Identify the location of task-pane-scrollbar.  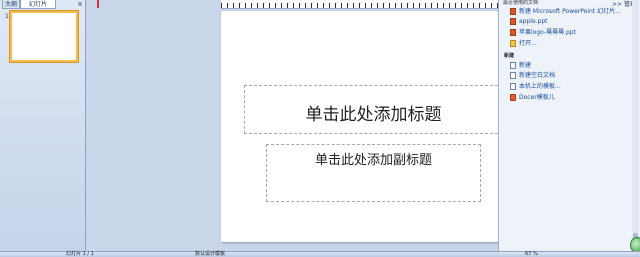
(635, 125).